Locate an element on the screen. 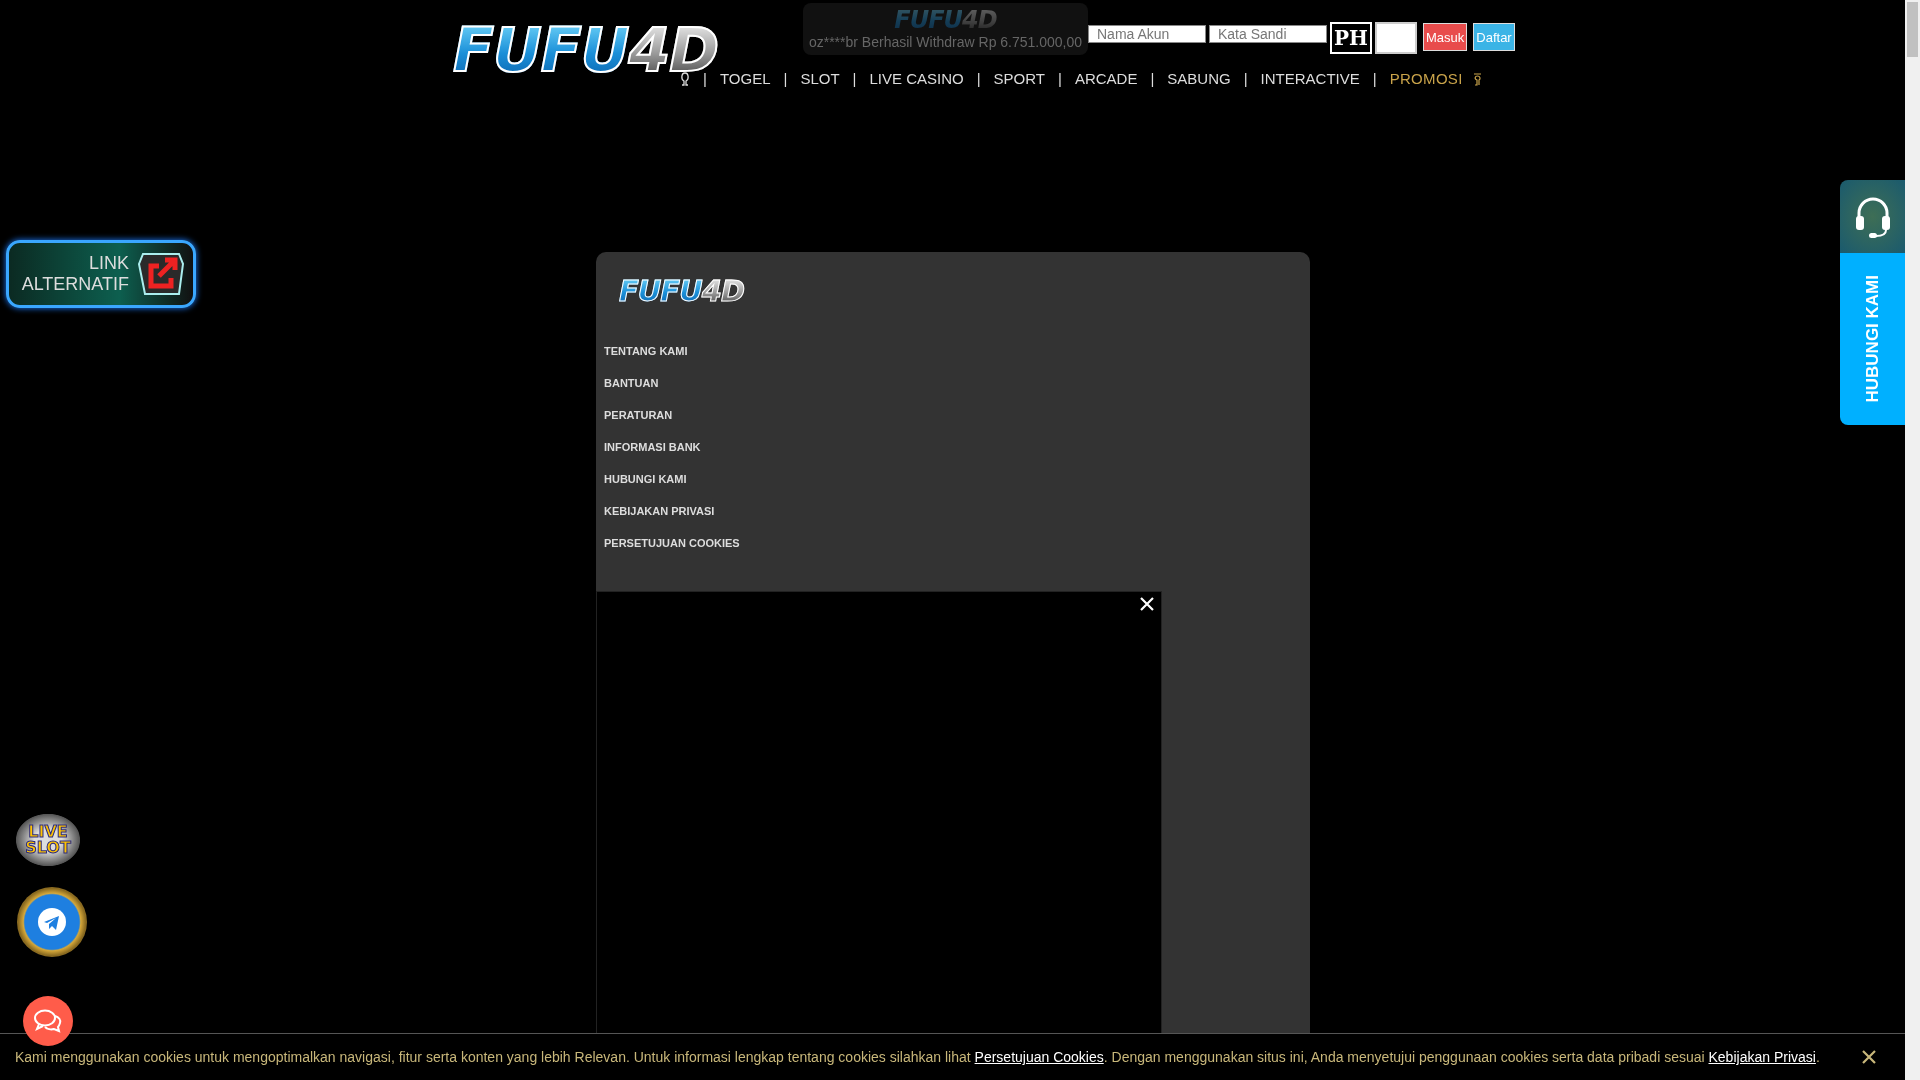 The image size is (1920, 1080). menu-link: KEBIJAKAN PRIVASI is located at coordinates (659, 511).